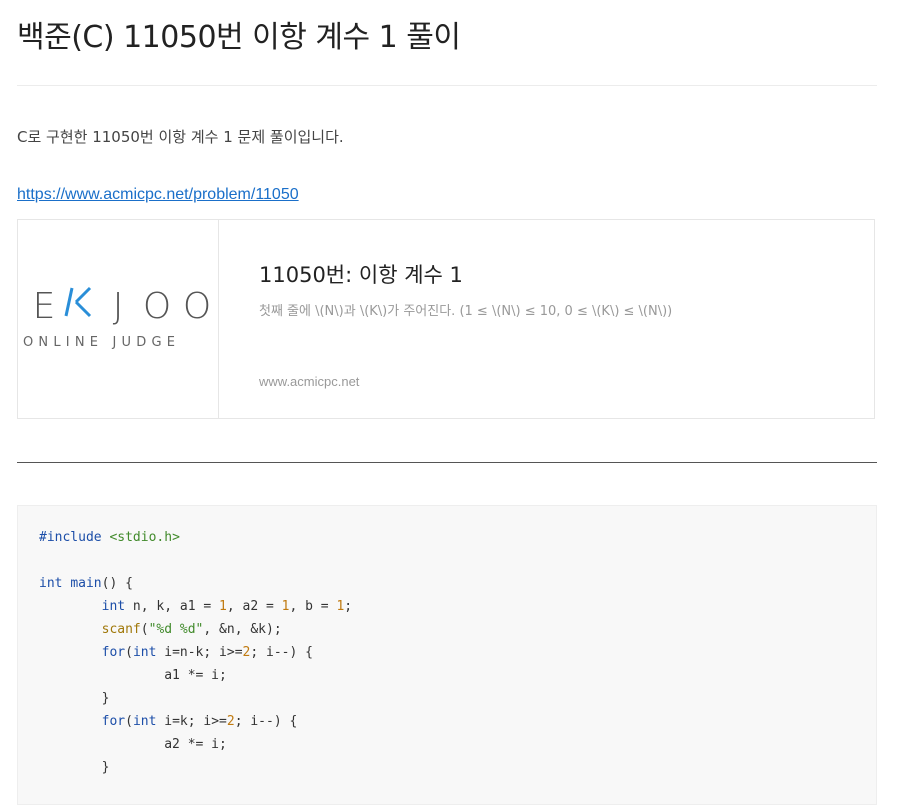  What do you see at coordinates (86, 583) in the screenshot?
I see `code-token: main` at bounding box center [86, 583].